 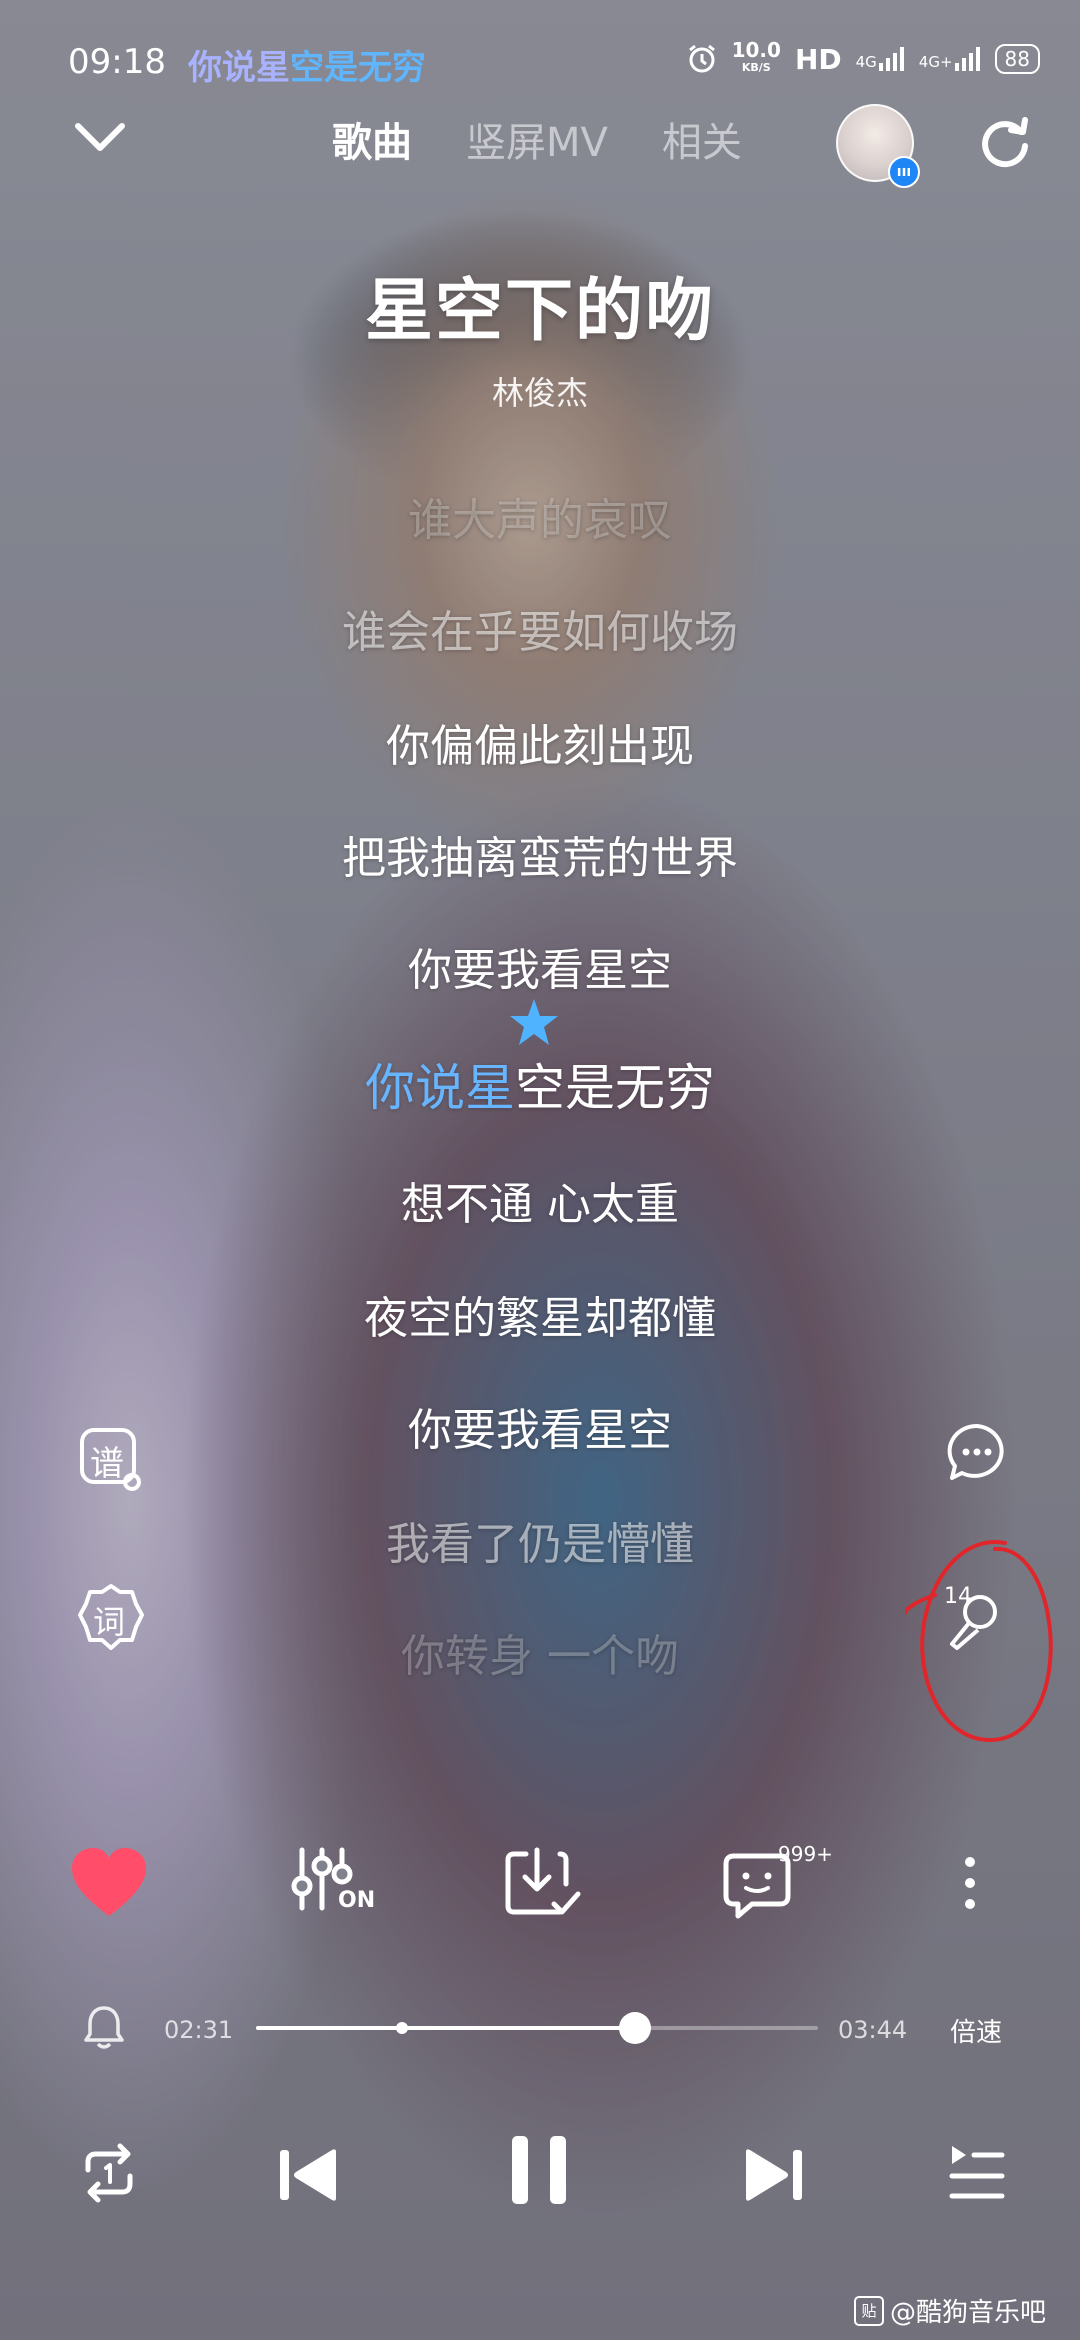 I want to click on status-icons: 10.0 KB/S HD 4G 4G+ 88, so click(x=863, y=57).